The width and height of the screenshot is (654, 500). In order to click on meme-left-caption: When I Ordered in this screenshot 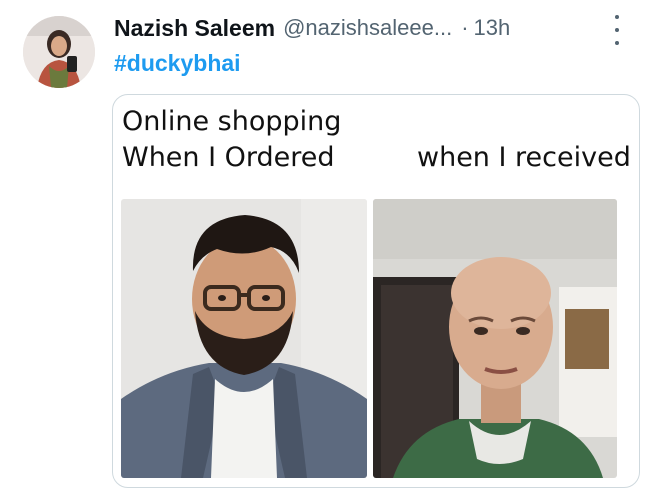, I will do `click(228, 157)`.